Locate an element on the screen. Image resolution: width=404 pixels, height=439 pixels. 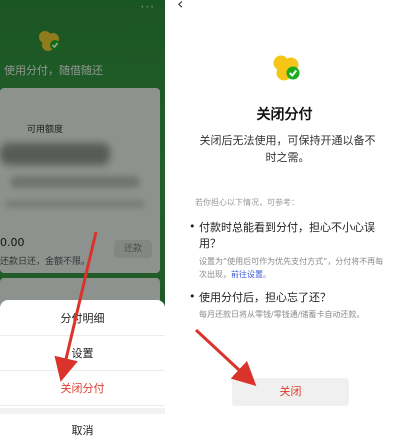
question-1: 付款时总能看到分付，担心不小心误用？ is located at coordinates (287, 235).